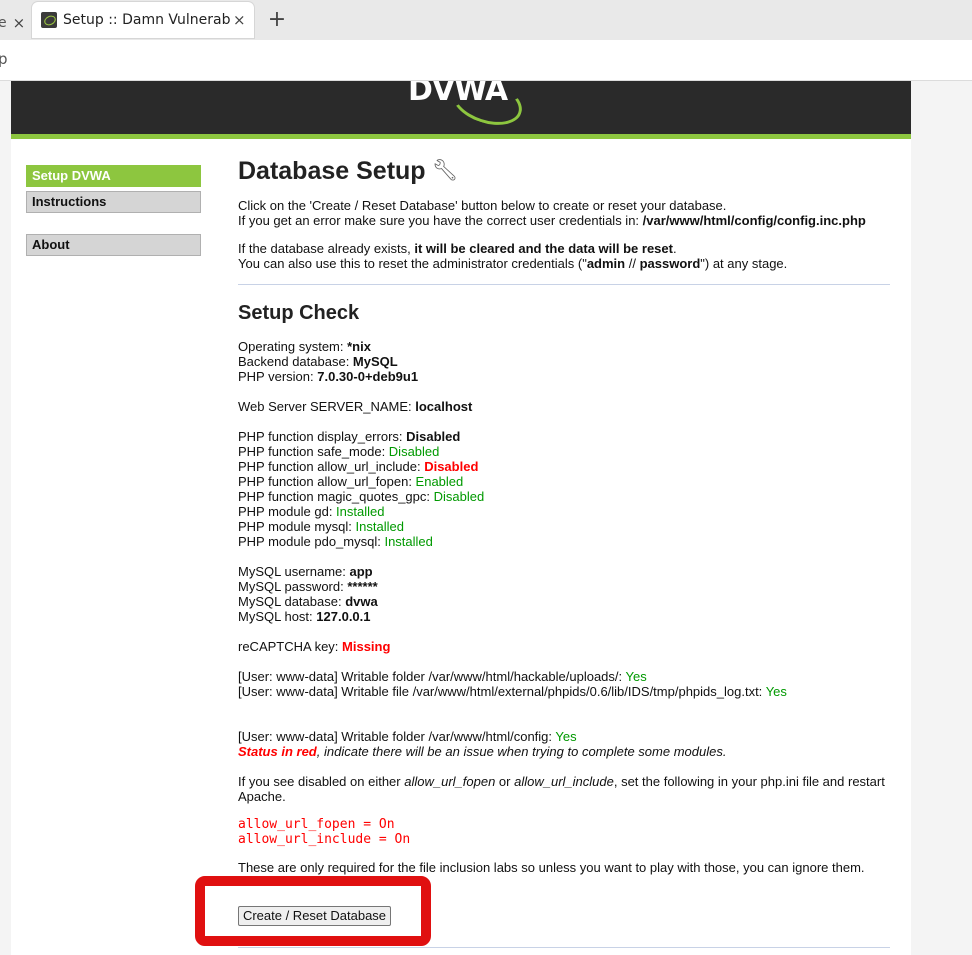 Image resolution: width=972 pixels, height=955 pixels. What do you see at coordinates (486, 20) in the screenshot?
I see `tab-bar: e × Setup :: Damn Vulnerable × +` at bounding box center [486, 20].